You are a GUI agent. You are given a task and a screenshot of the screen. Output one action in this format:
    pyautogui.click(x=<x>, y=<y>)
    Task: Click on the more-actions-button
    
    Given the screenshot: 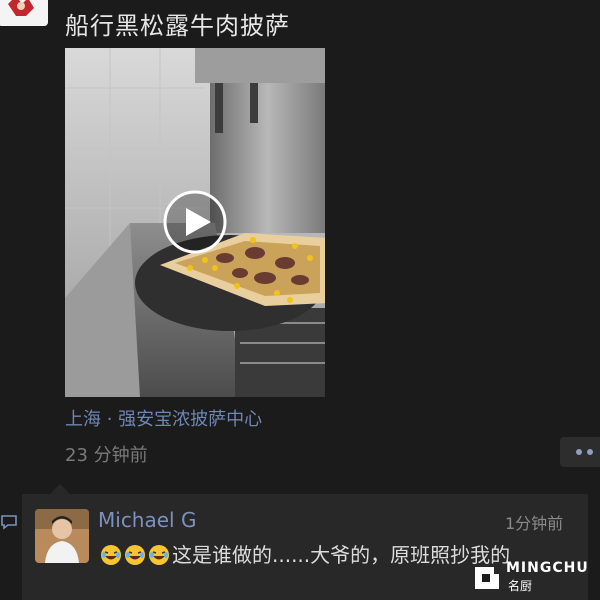 What is the action you would take?
    pyautogui.click(x=580, y=452)
    